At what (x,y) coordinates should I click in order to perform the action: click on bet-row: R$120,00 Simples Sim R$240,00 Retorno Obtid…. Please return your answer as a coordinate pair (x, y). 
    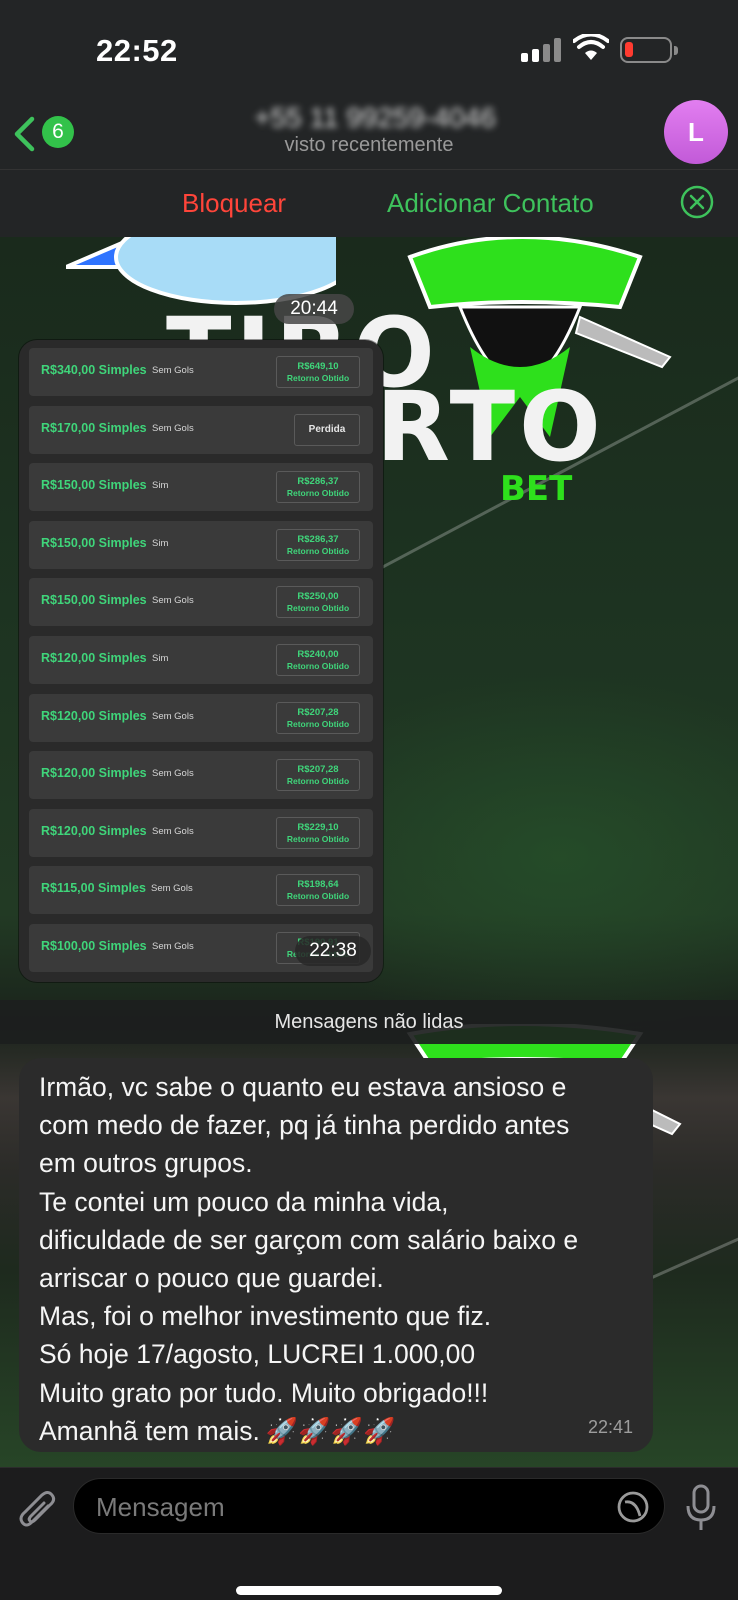
    Looking at the image, I should click on (201, 659).